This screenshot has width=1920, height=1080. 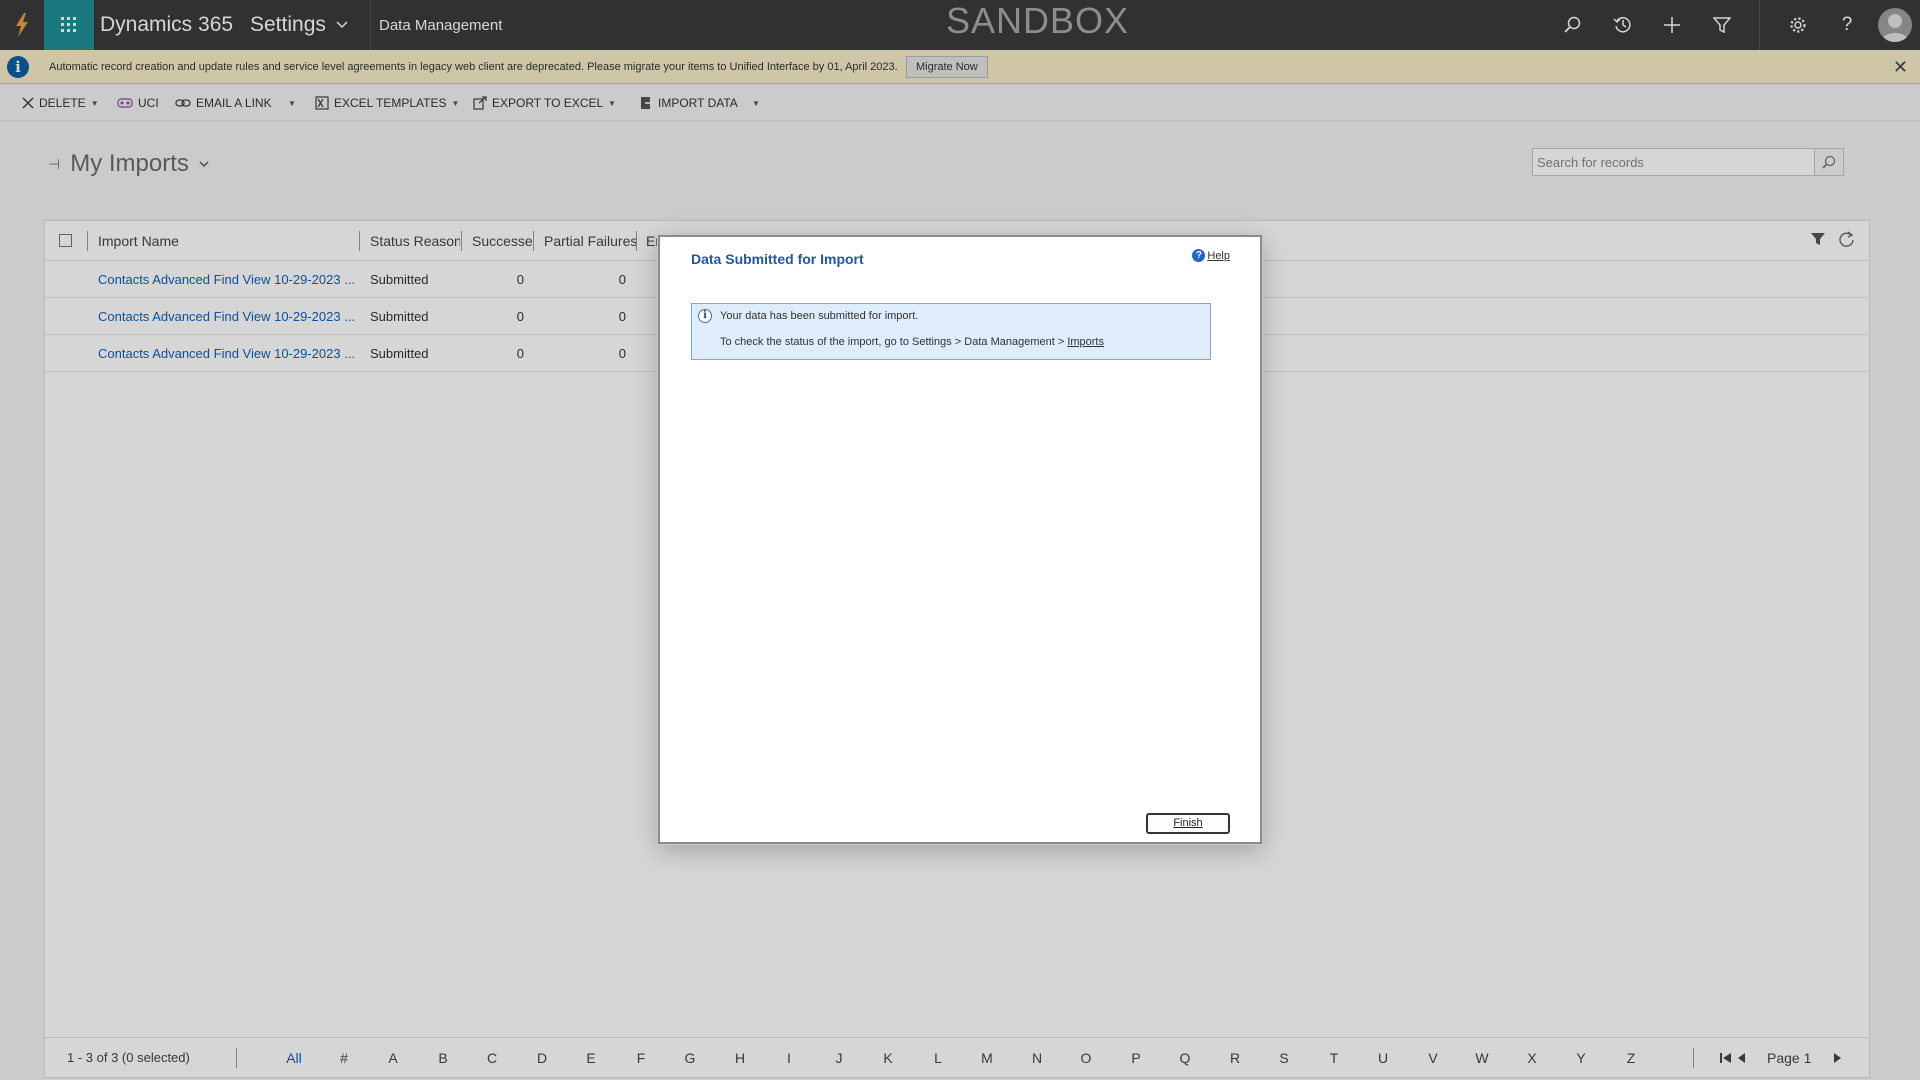 What do you see at coordinates (705, 316) in the screenshot?
I see `info-icon: i` at bounding box center [705, 316].